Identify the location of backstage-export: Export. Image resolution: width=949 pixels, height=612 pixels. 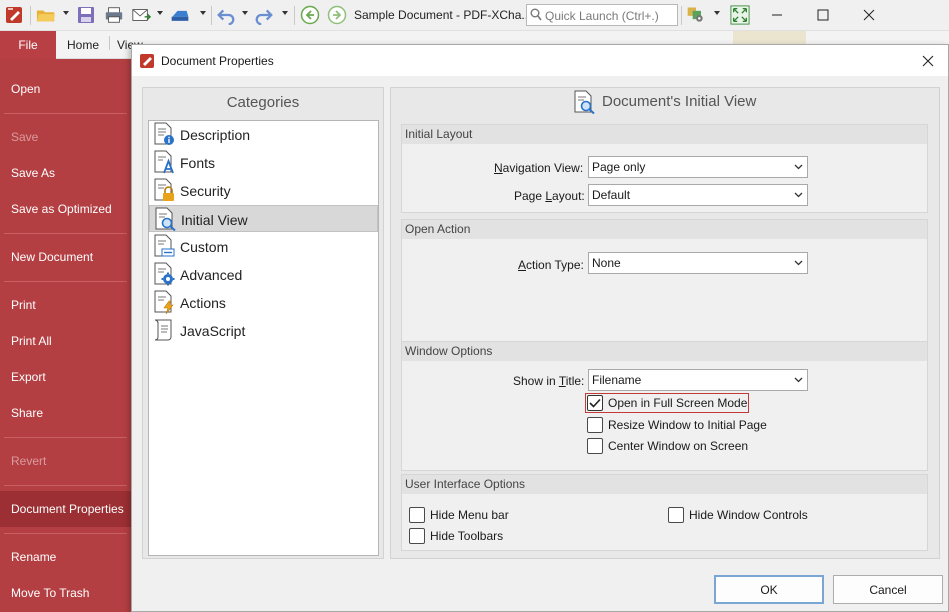
(65, 377).